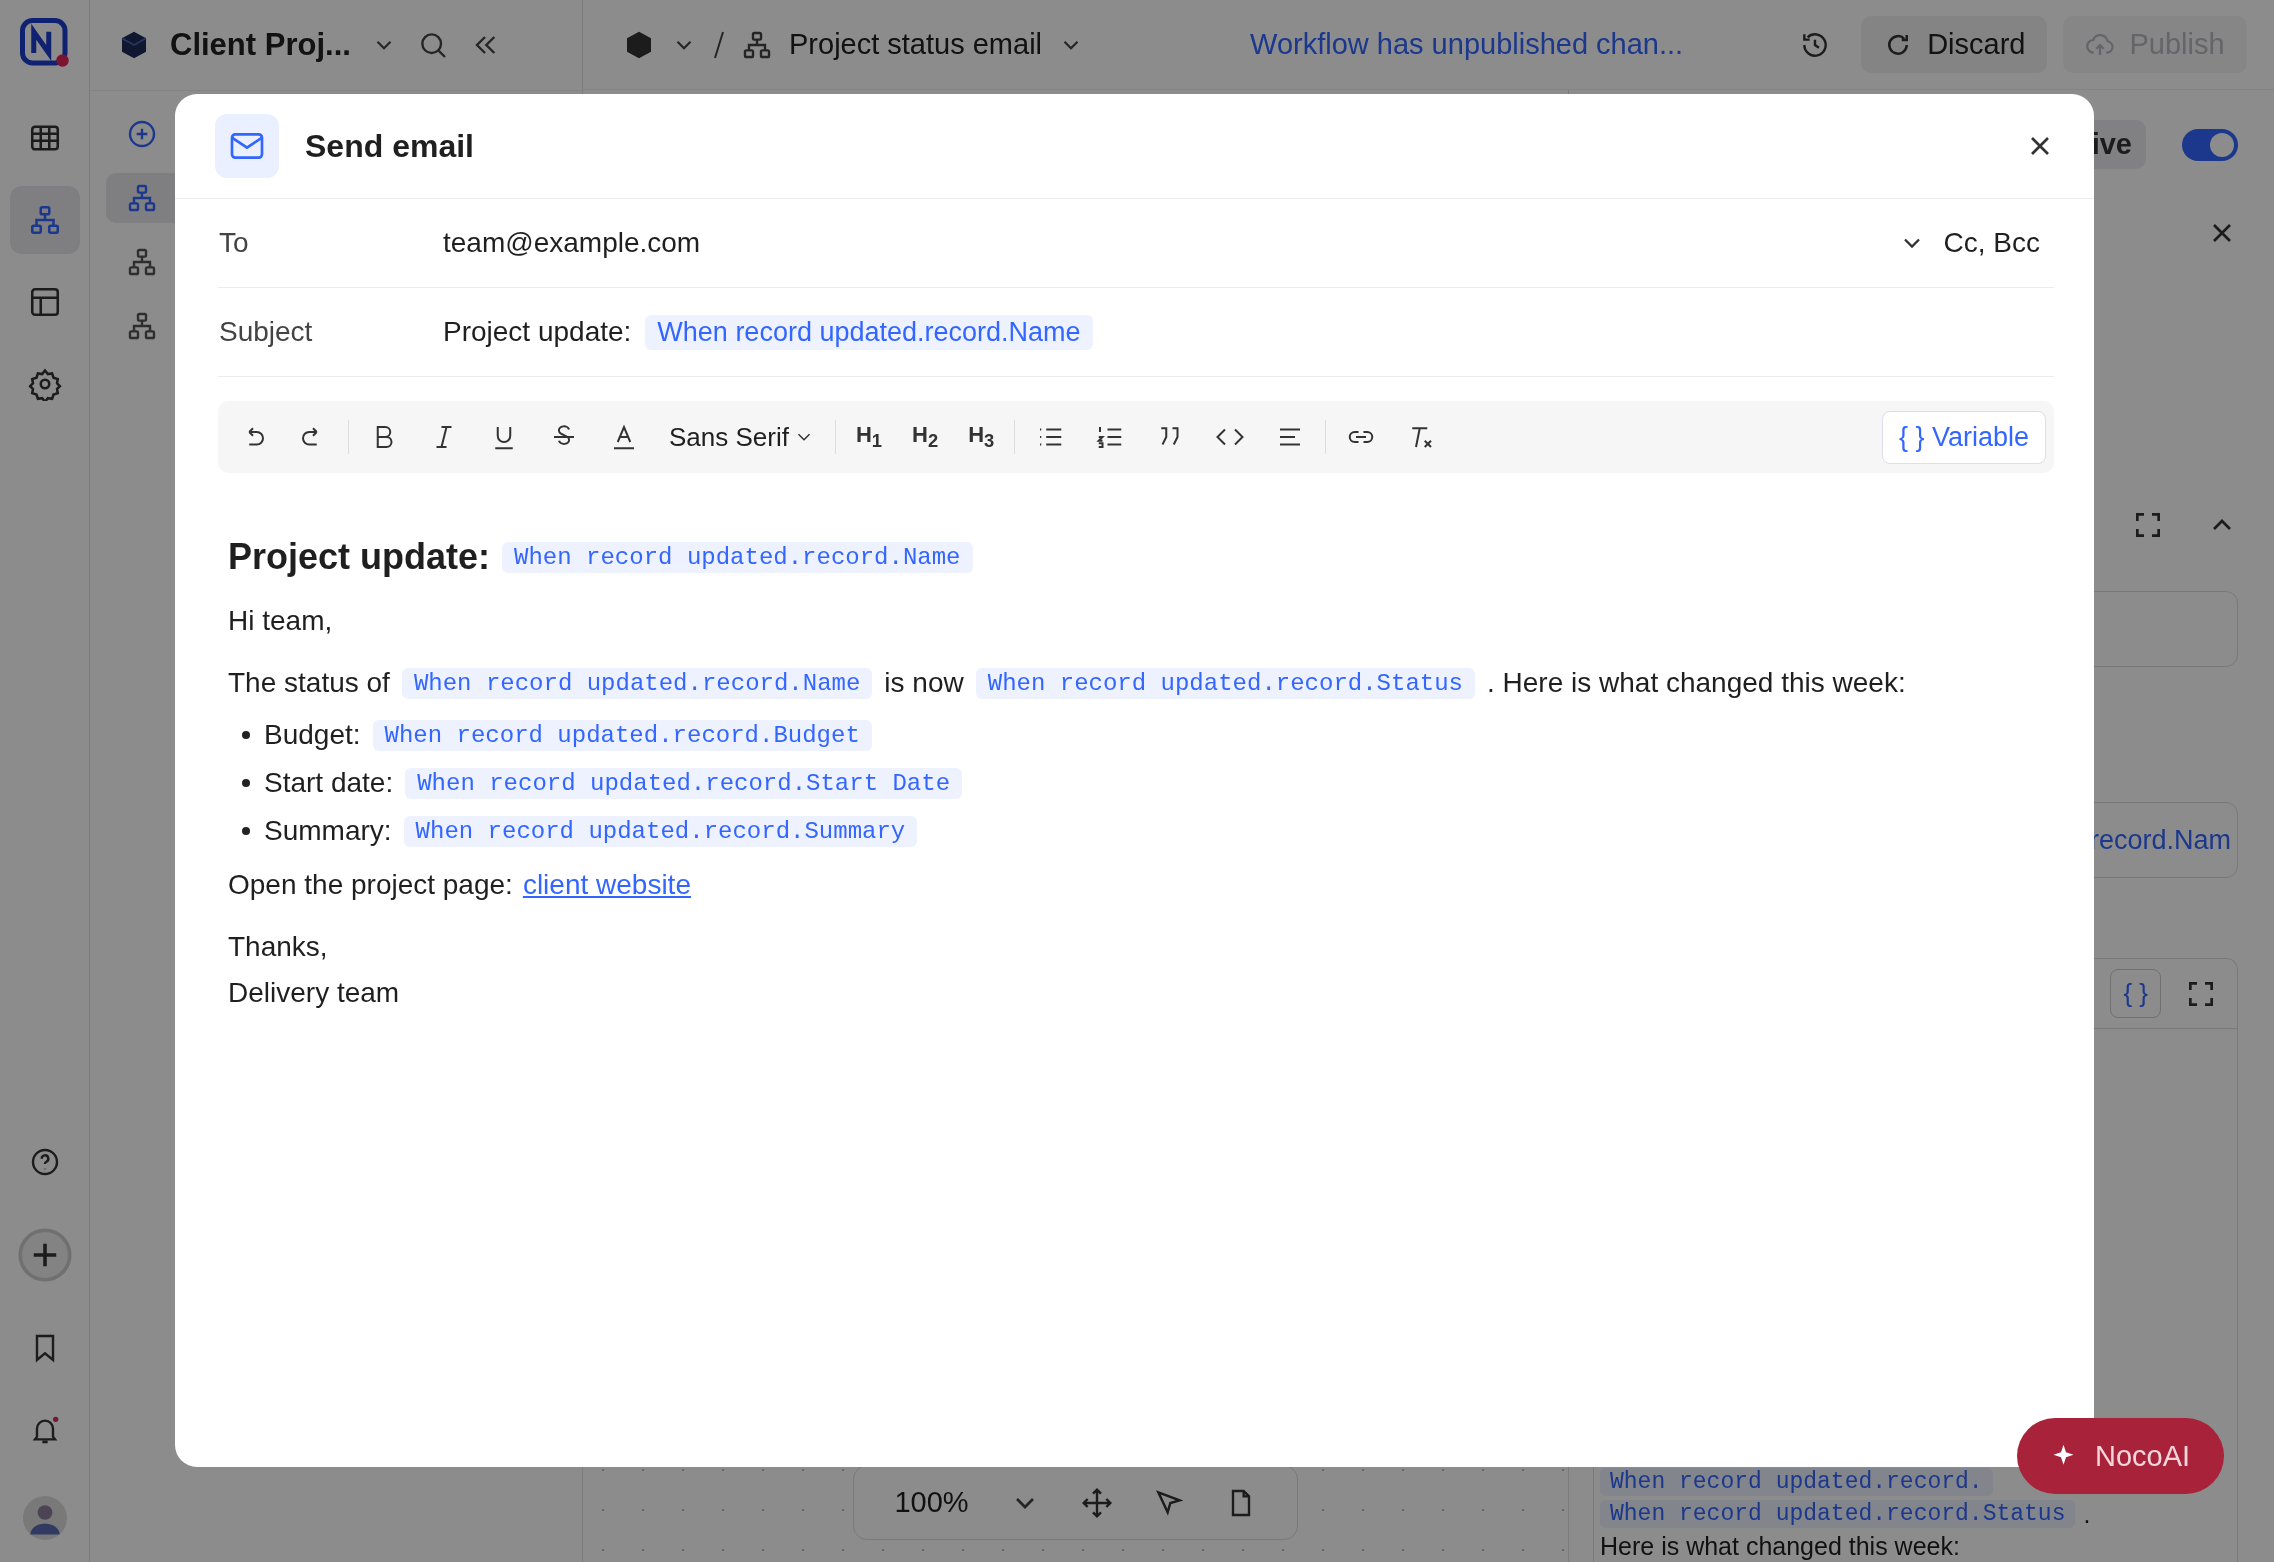  I want to click on body-text: Thanks,, so click(278, 947).